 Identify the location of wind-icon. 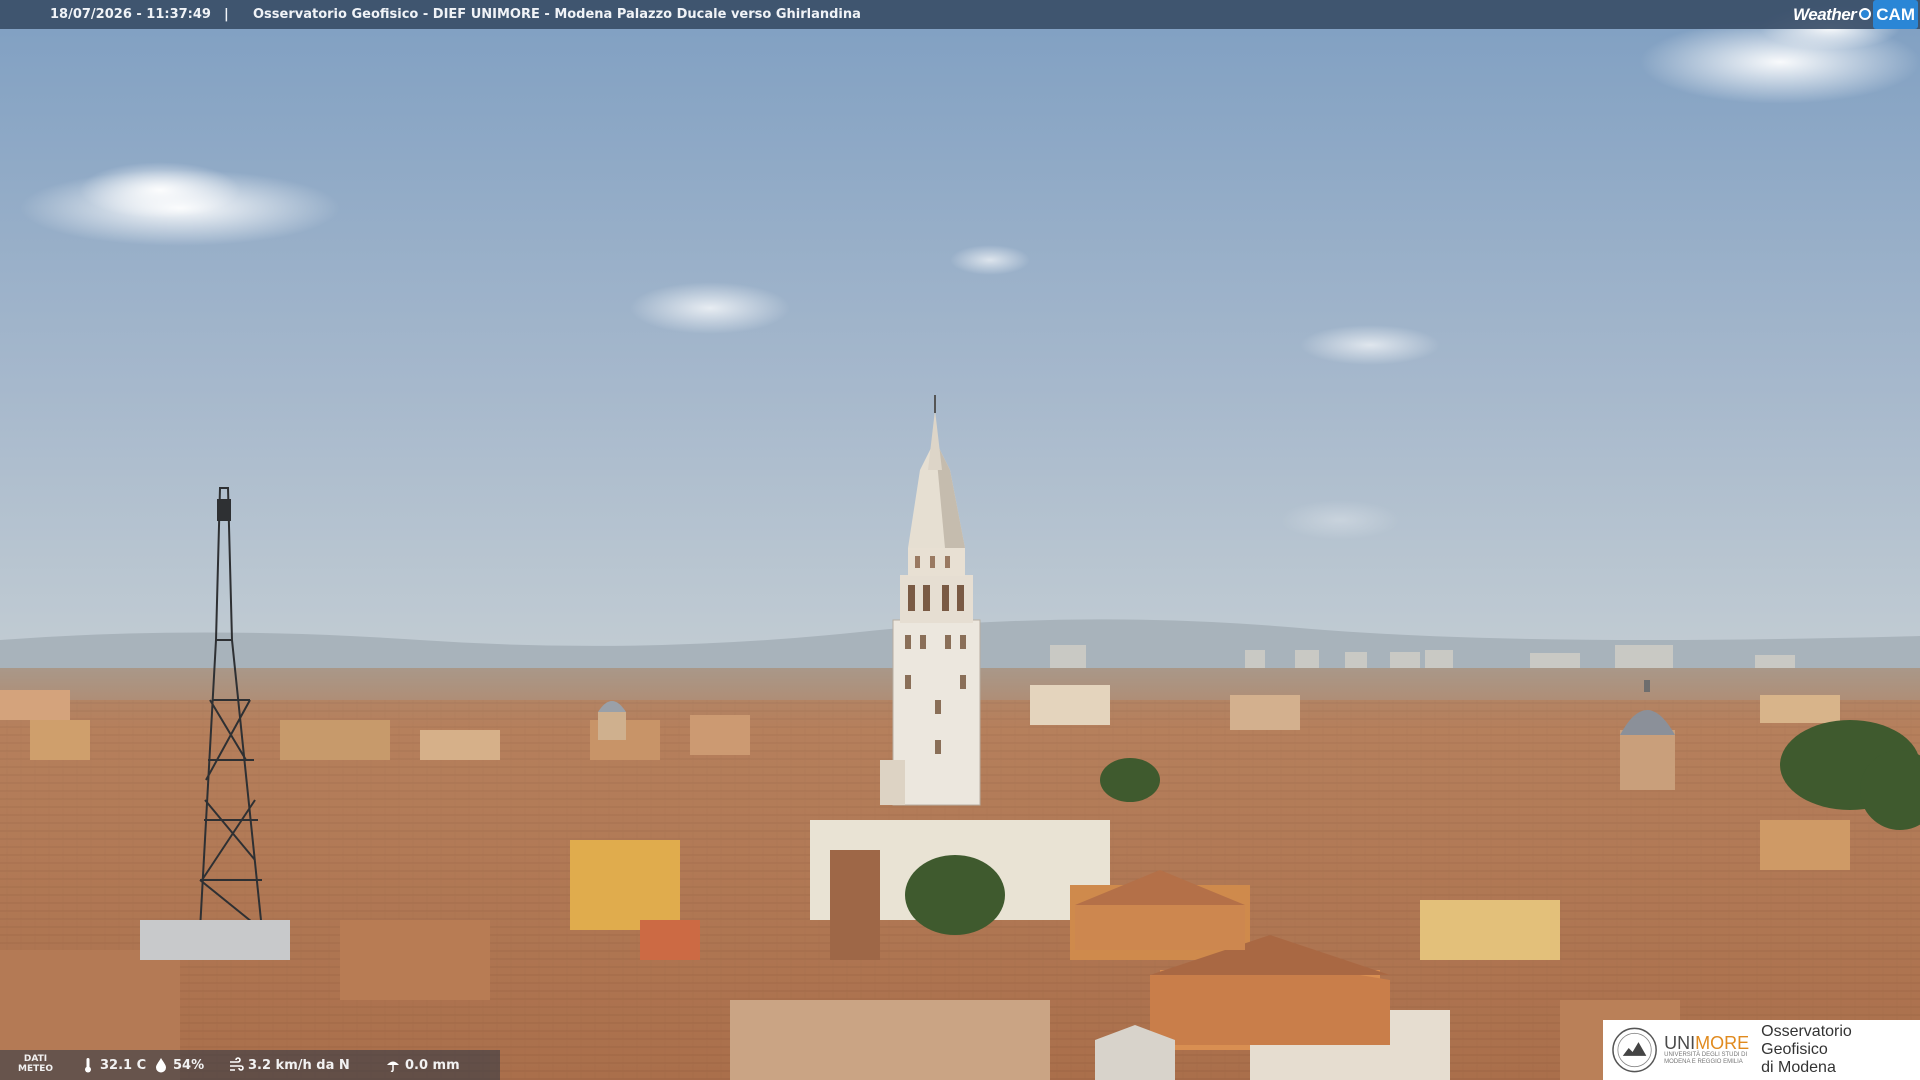
(237, 1064).